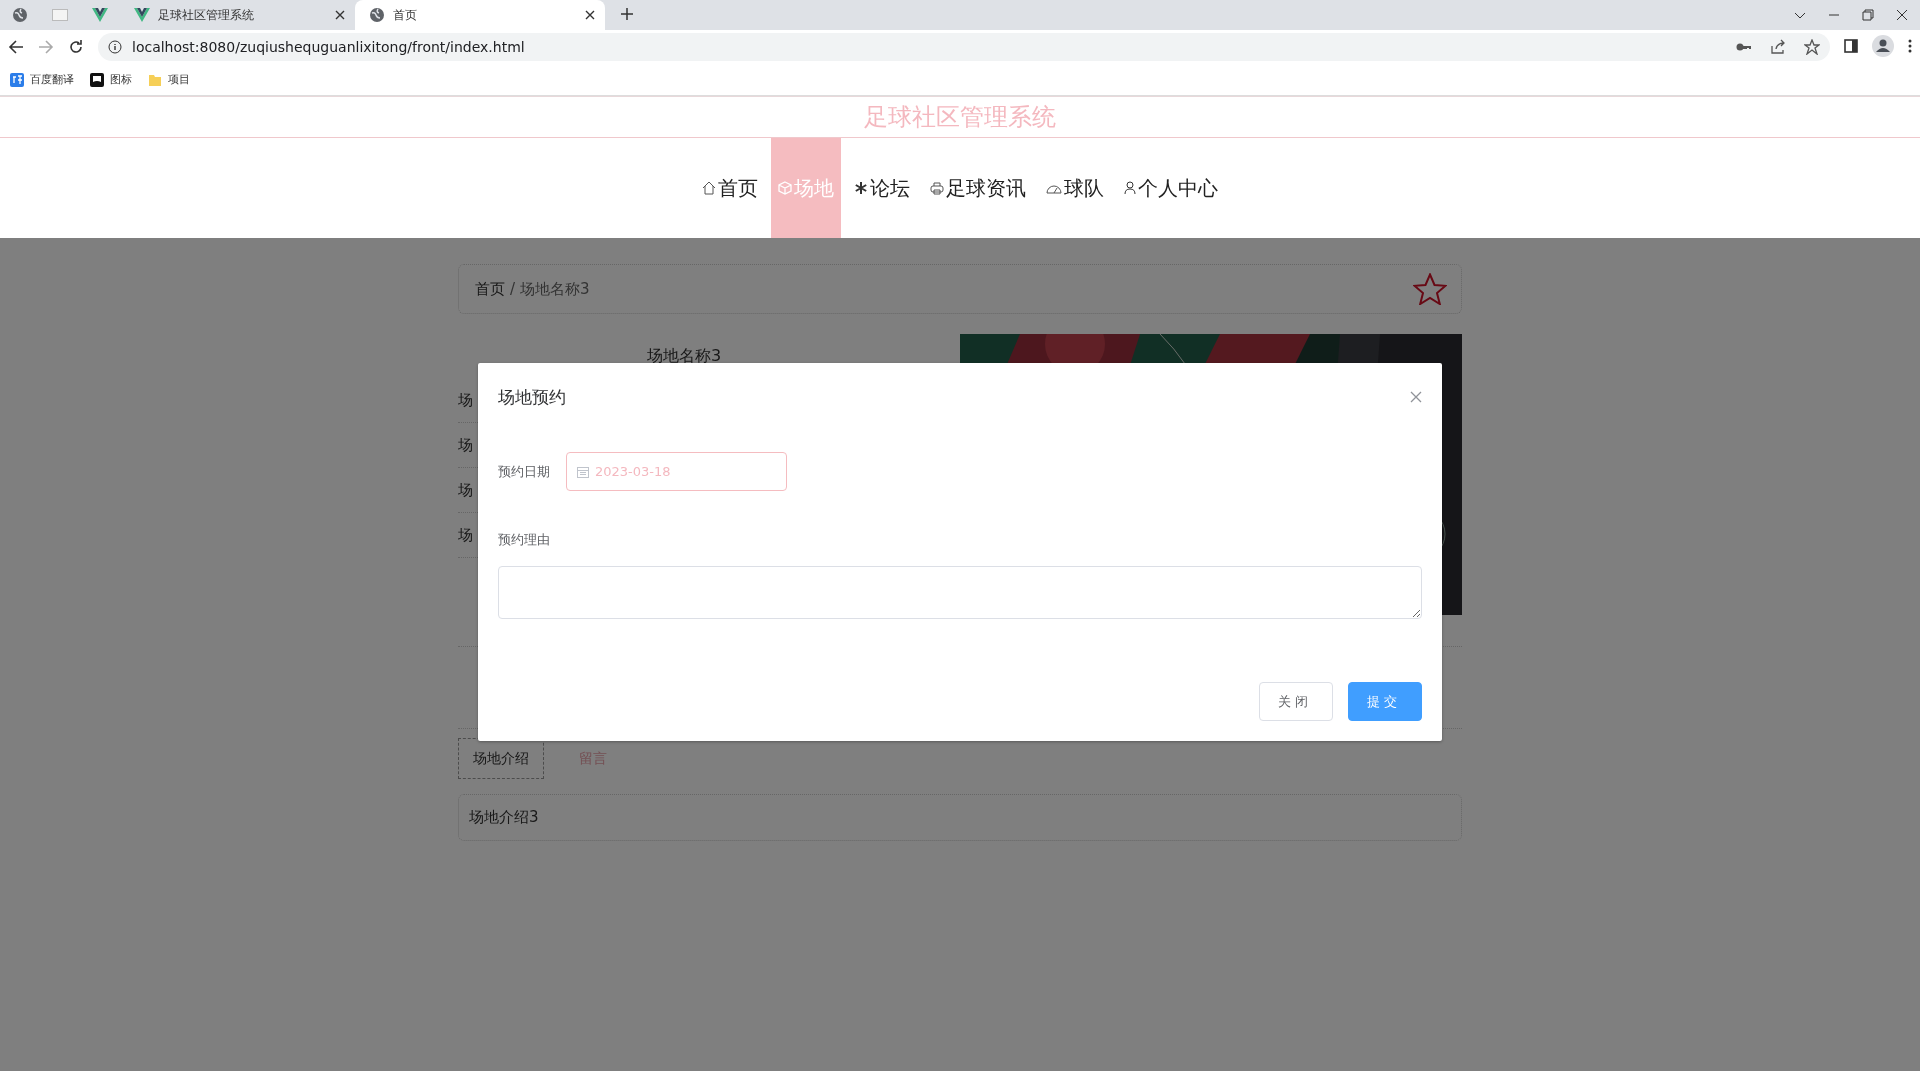 Image resolution: width=1920 pixels, height=1072 pixels. Describe the element at coordinates (524, 540) in the screenshot. I see `field-label: 预约理由` at that location.